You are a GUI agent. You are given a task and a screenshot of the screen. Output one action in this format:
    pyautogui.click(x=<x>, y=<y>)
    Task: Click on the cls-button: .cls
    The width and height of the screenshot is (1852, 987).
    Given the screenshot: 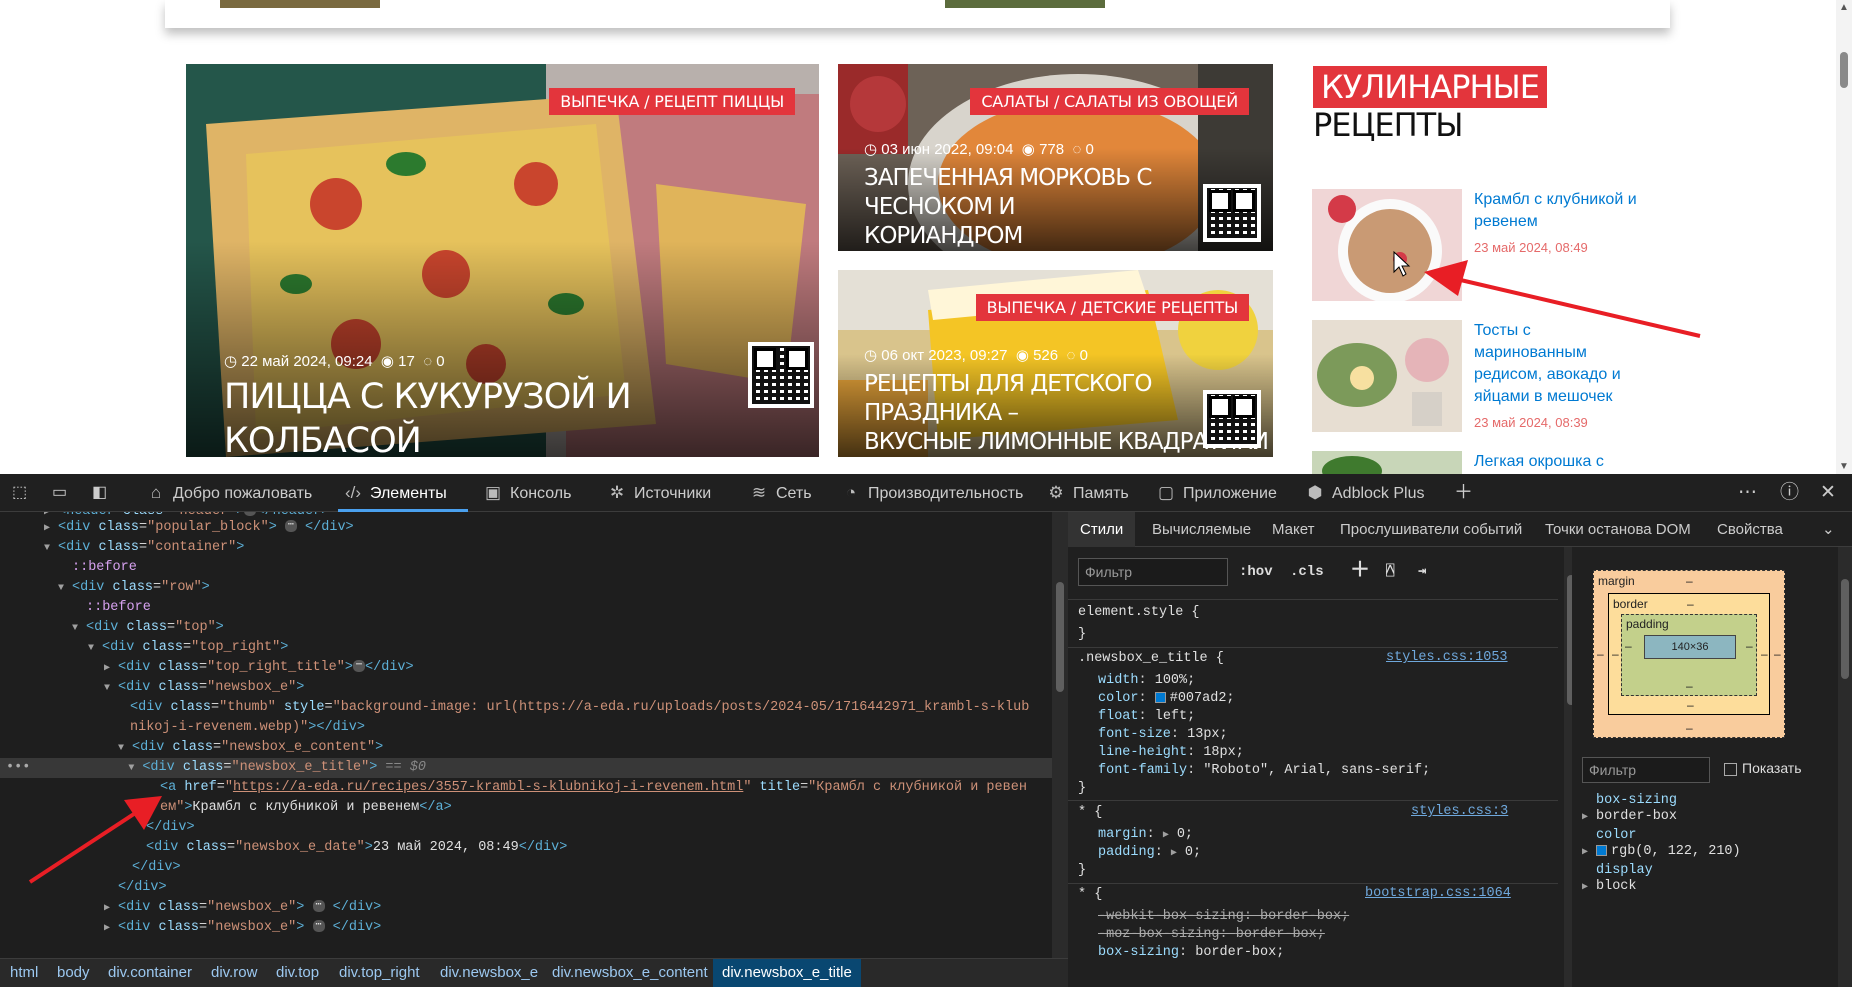 What is the action you would take?
    pyautogui.click(x=1307, y=572)
    